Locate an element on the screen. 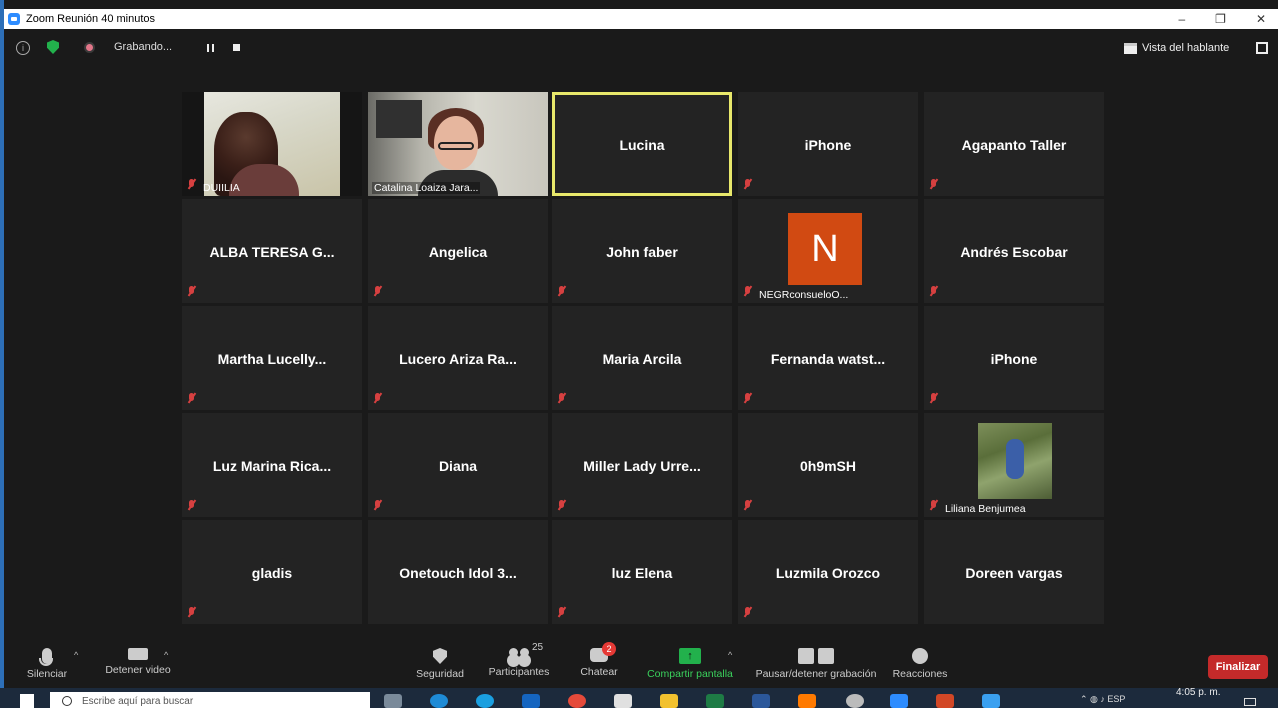 The image size is (1278, 708). participant-tile: Luzmila Orozco is located at coordinates (828, 572).